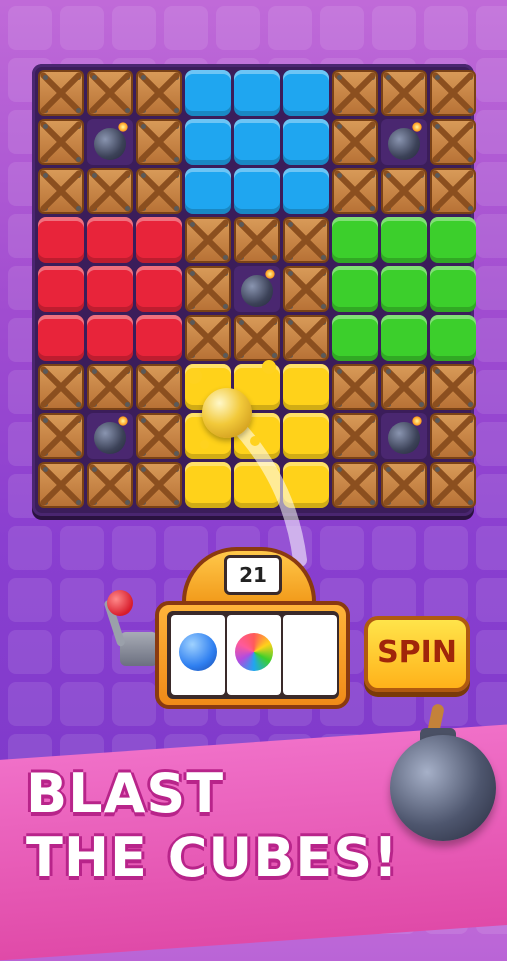  I want to click on spin-button: SPIN, so click(417, 654).